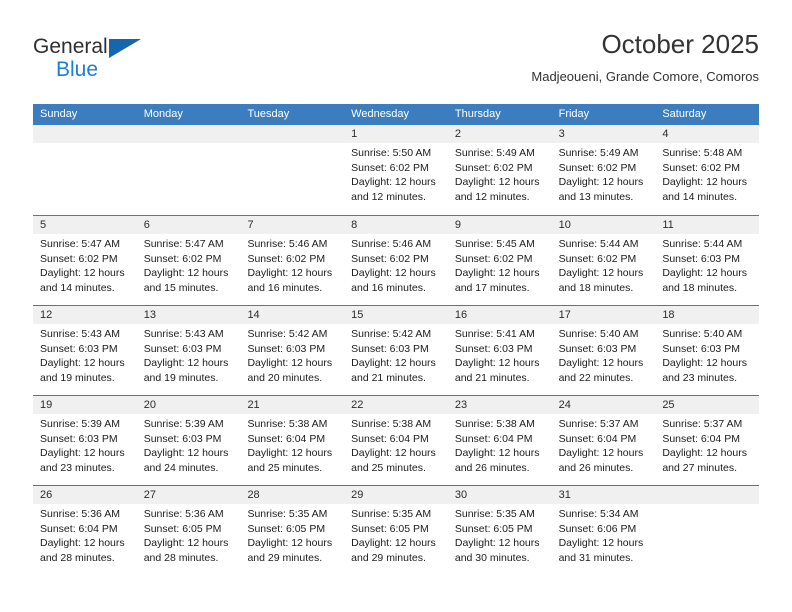 Image resolution: width=792 pixels, height=612 pixels. Describe the element at coordinates (574, 114) in the screenshot. I see `weekday-header-friday: Friday` at that location.